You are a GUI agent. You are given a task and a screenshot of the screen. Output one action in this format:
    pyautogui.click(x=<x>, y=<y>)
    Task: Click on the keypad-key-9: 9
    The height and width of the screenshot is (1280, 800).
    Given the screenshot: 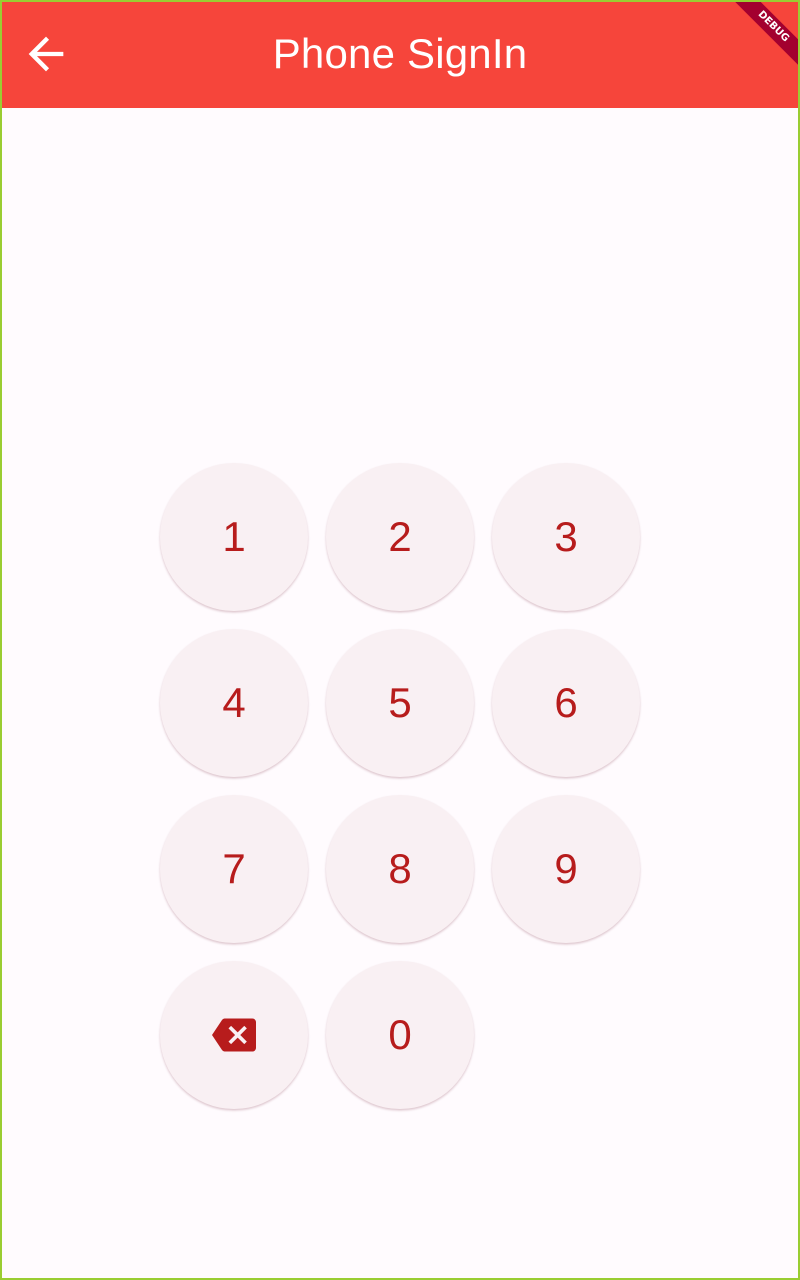 What is the action you would take?
    pyautogui.click(x=566, y=869)
    